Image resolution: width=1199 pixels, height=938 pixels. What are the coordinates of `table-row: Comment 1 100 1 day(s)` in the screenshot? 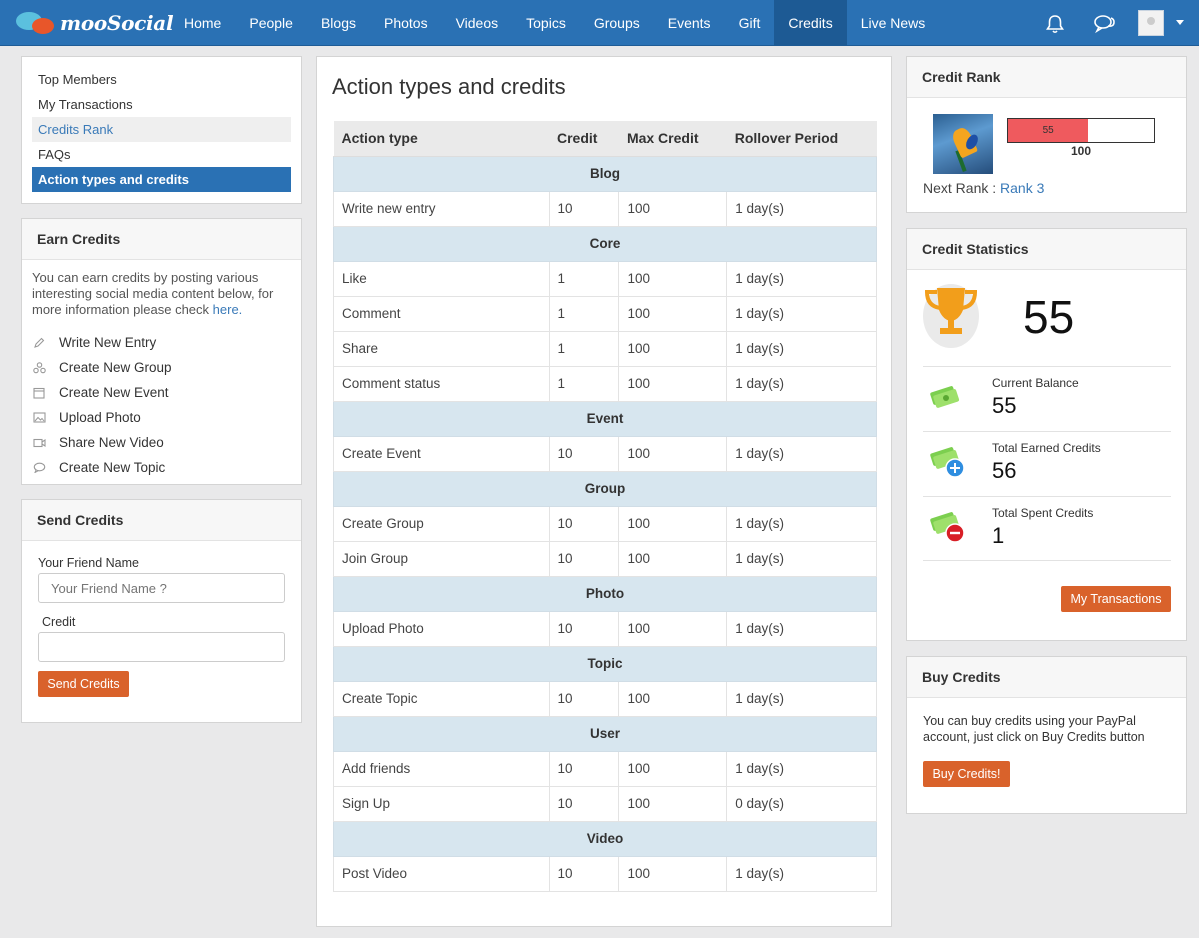 It's located at (605, 313).